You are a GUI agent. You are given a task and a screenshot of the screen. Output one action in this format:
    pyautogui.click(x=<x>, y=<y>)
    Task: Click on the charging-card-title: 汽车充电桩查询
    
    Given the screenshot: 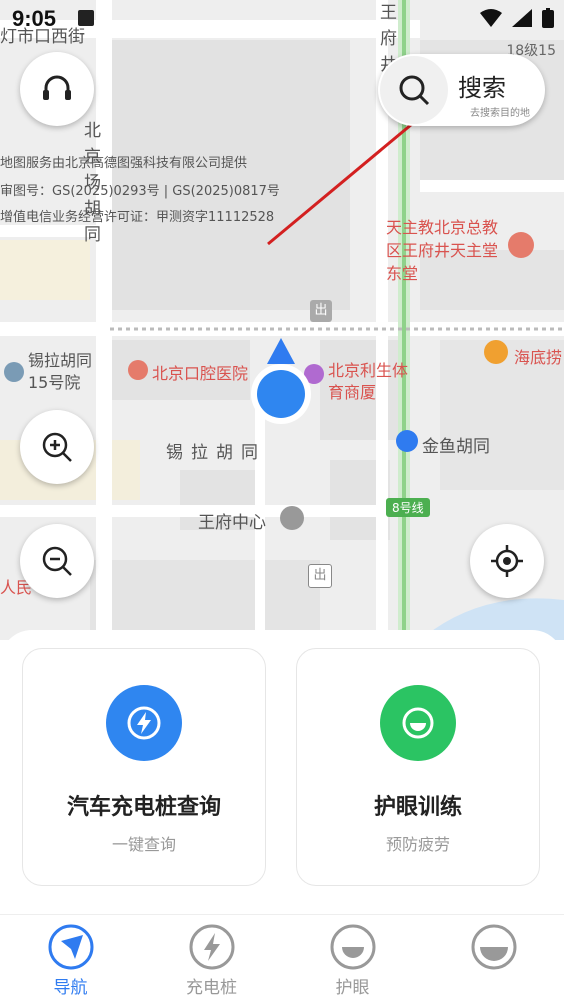 What is the action you would take?
    pyautogui.click(x=143, y=807)
    